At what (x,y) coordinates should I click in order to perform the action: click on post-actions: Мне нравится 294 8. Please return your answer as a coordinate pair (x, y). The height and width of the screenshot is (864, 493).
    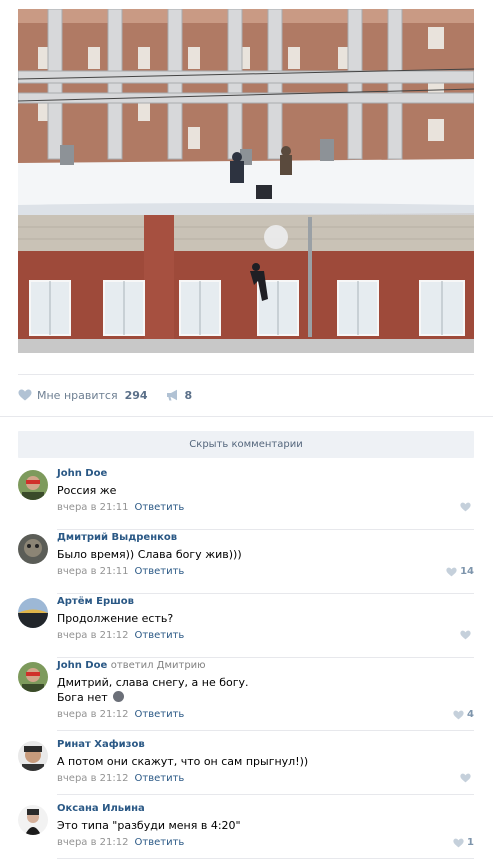
    Looking at the image, I should click on (105, 395).